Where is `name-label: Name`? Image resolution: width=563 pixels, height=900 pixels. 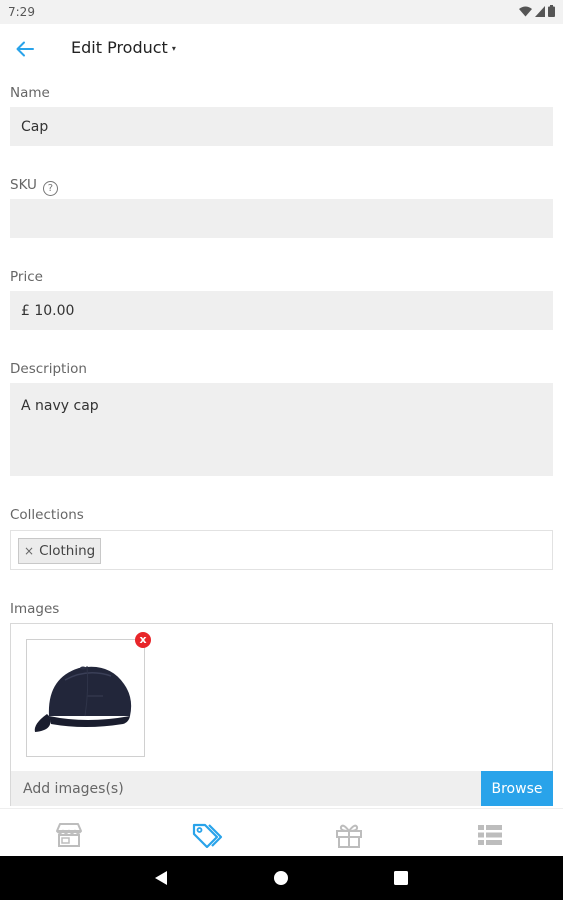 name-label: Name is located at coordinates (30, 93).